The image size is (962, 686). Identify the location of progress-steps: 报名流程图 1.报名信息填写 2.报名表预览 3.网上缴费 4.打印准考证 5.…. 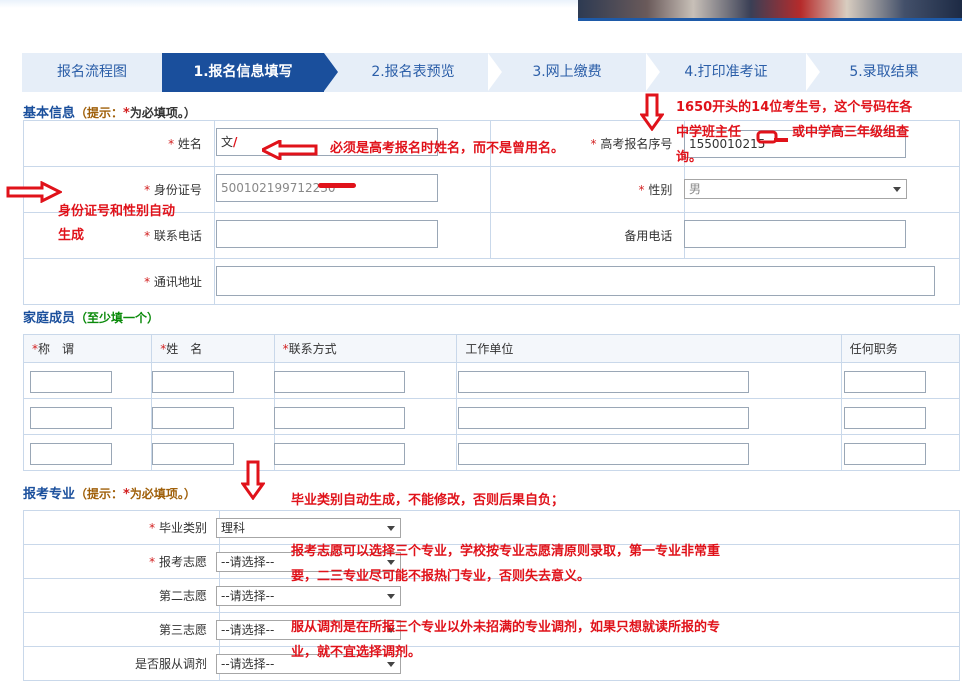
(492, 72).